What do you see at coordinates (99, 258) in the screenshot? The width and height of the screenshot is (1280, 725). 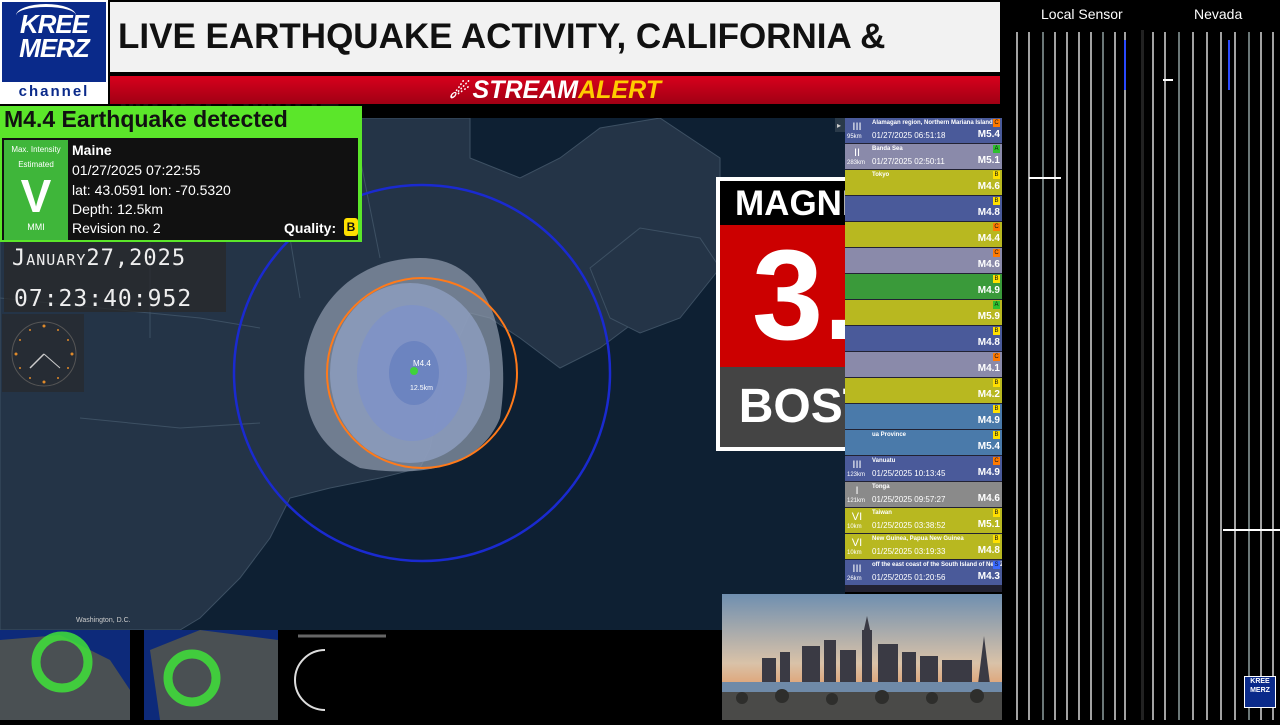 I see `clock-date: January27,2025` at bounding box center [99, 258].